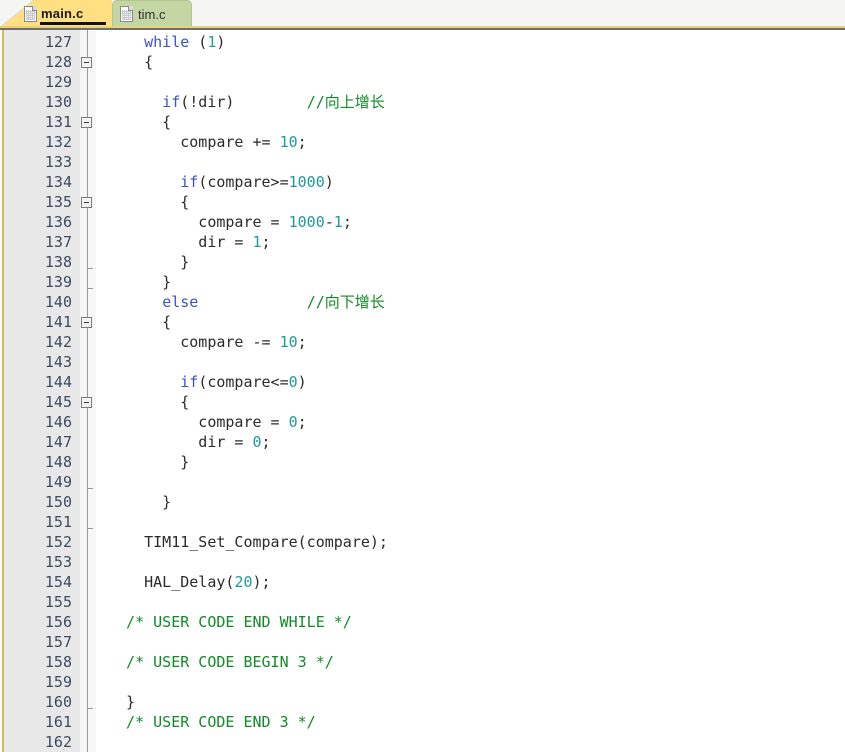  I want to click on line-number: 139, so click(58, 282).